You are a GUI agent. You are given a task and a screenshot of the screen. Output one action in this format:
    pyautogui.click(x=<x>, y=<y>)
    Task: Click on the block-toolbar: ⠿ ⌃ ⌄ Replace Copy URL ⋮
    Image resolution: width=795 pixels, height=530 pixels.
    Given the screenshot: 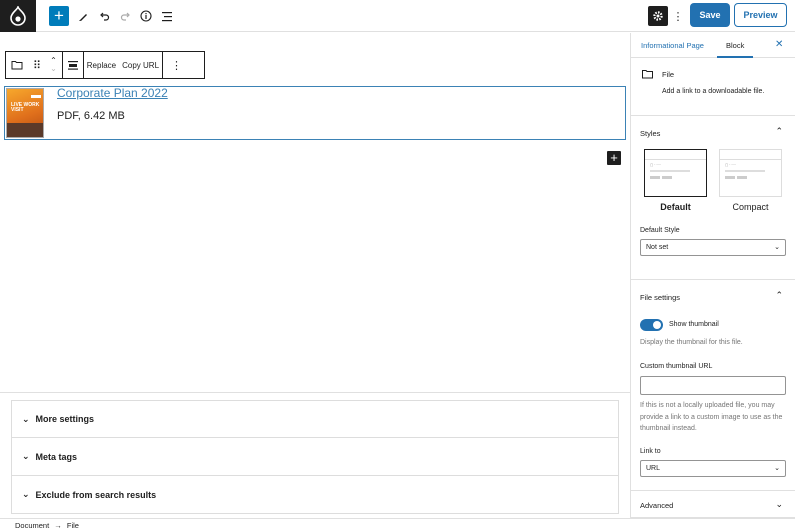 What is the action you would take?
    pyautogui.click(x=105, y=65)
    